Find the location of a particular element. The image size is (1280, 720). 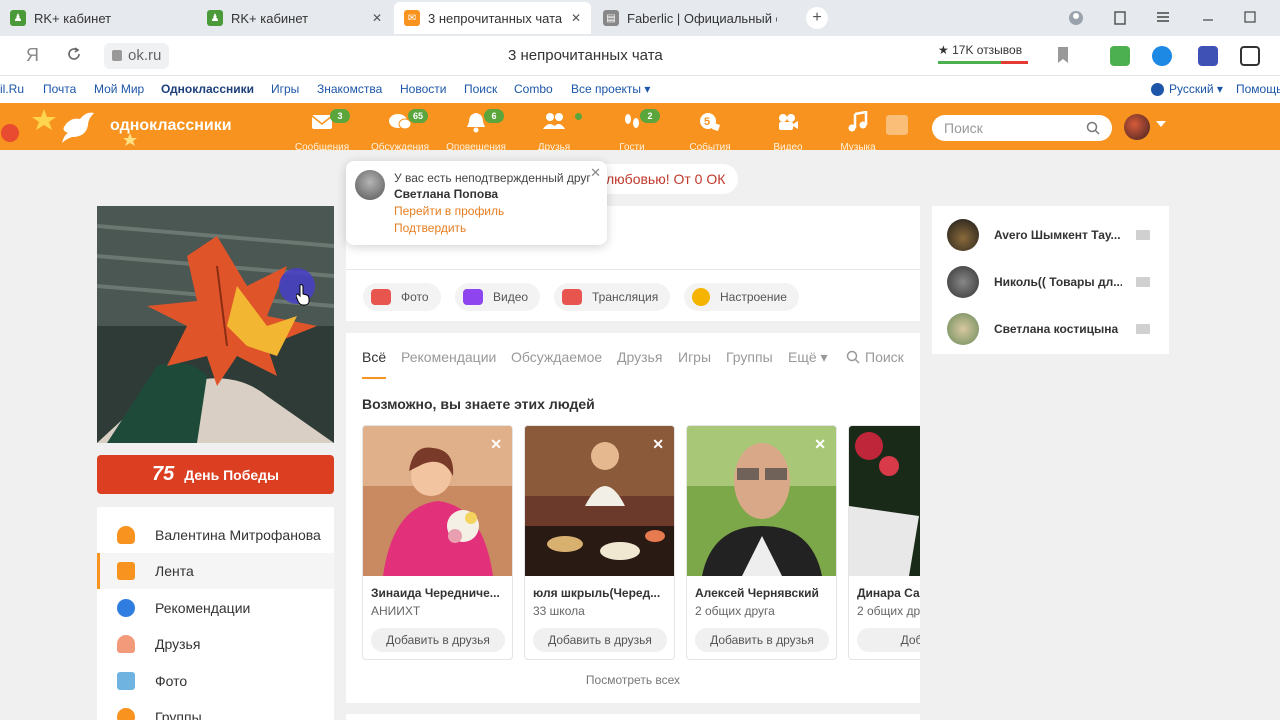

ok-logo: одноклассники is located at coordinates (146, 126).